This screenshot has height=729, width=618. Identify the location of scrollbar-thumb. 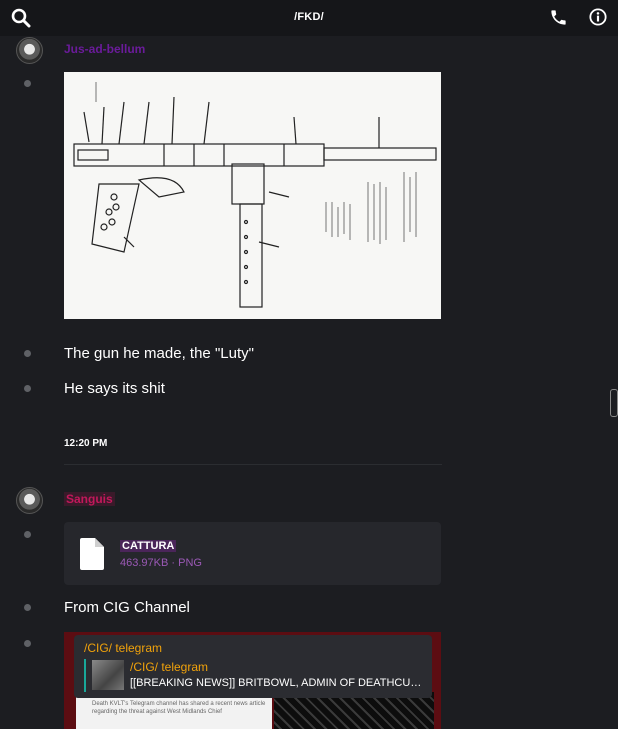
(614, 403).